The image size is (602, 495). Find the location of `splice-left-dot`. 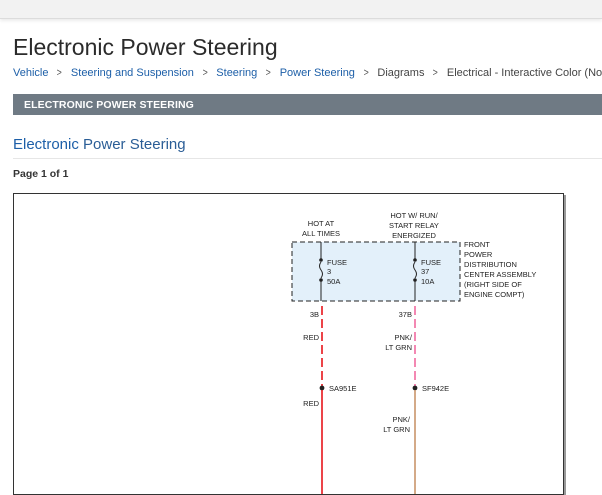

splice-left-dot is located at coordinates (322, 388).